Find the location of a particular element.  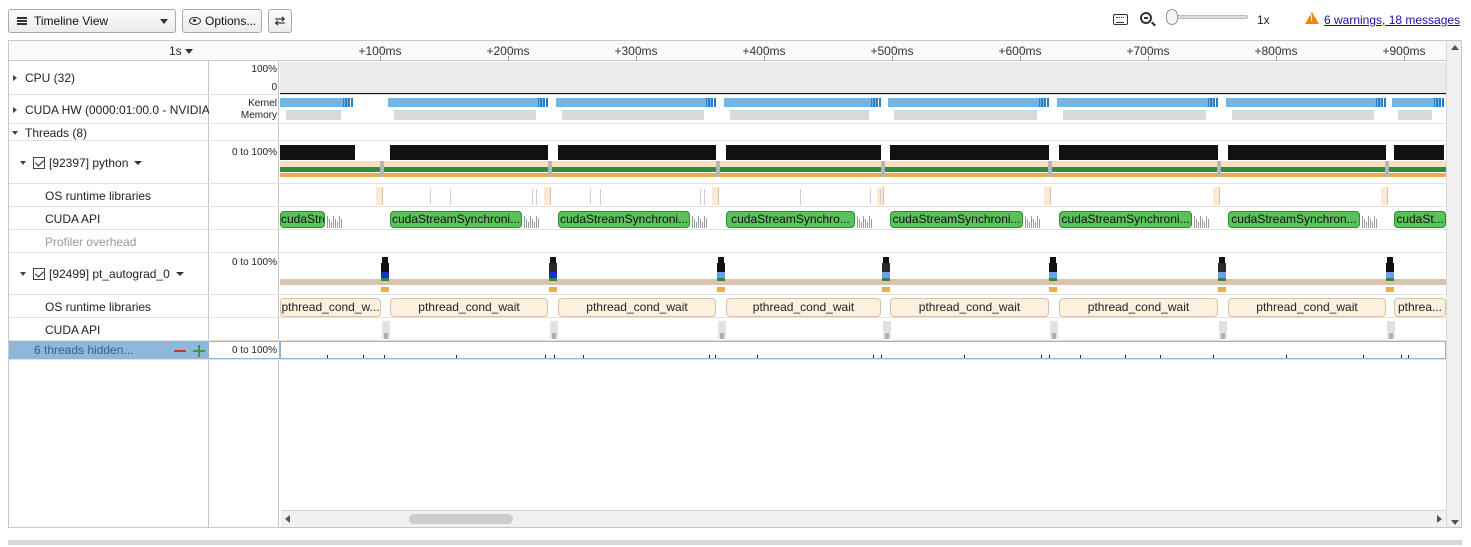

row-autograd-os-name: OS runtime libraries is located at coordinates (109, 306).